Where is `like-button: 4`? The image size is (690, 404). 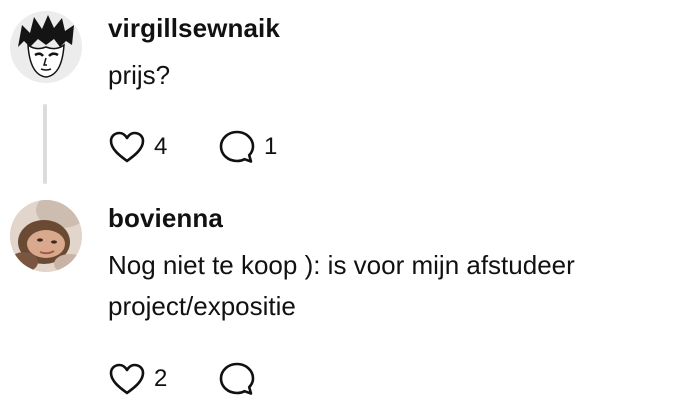 like-button: 4 is located at coordinates (137, 147).